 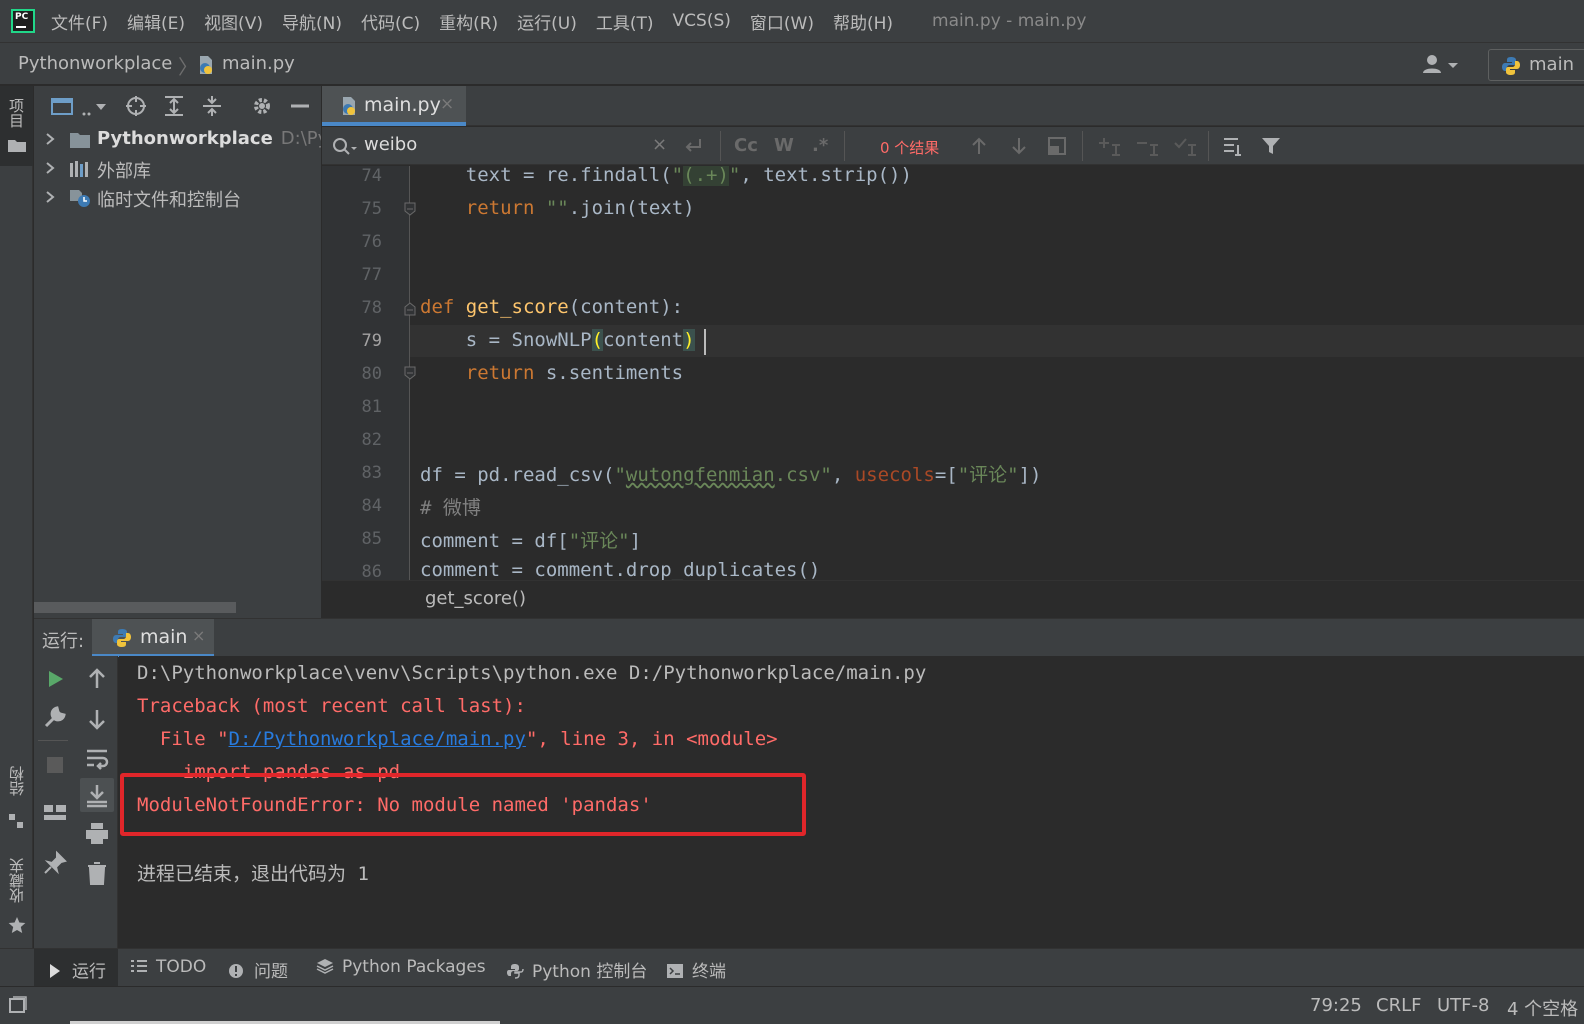 What do you see at coordinates (97, 719) in the screenshot?
I see `arrow-down-icon` at bounding box center [97, 719].